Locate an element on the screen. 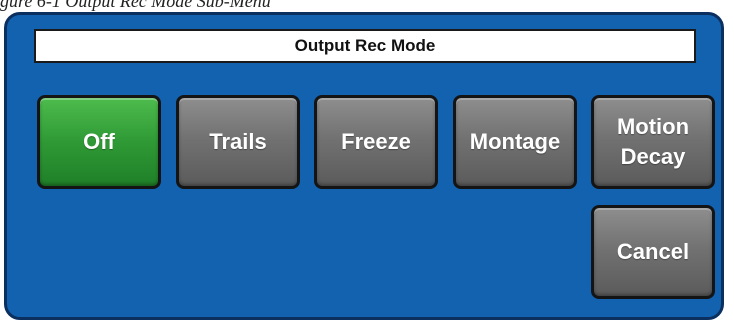 This screenshot has height=326, width=734. figure-caption: gure 6-1 Output Rec Mode Sub-Menu is located at coordinates (135, 5).